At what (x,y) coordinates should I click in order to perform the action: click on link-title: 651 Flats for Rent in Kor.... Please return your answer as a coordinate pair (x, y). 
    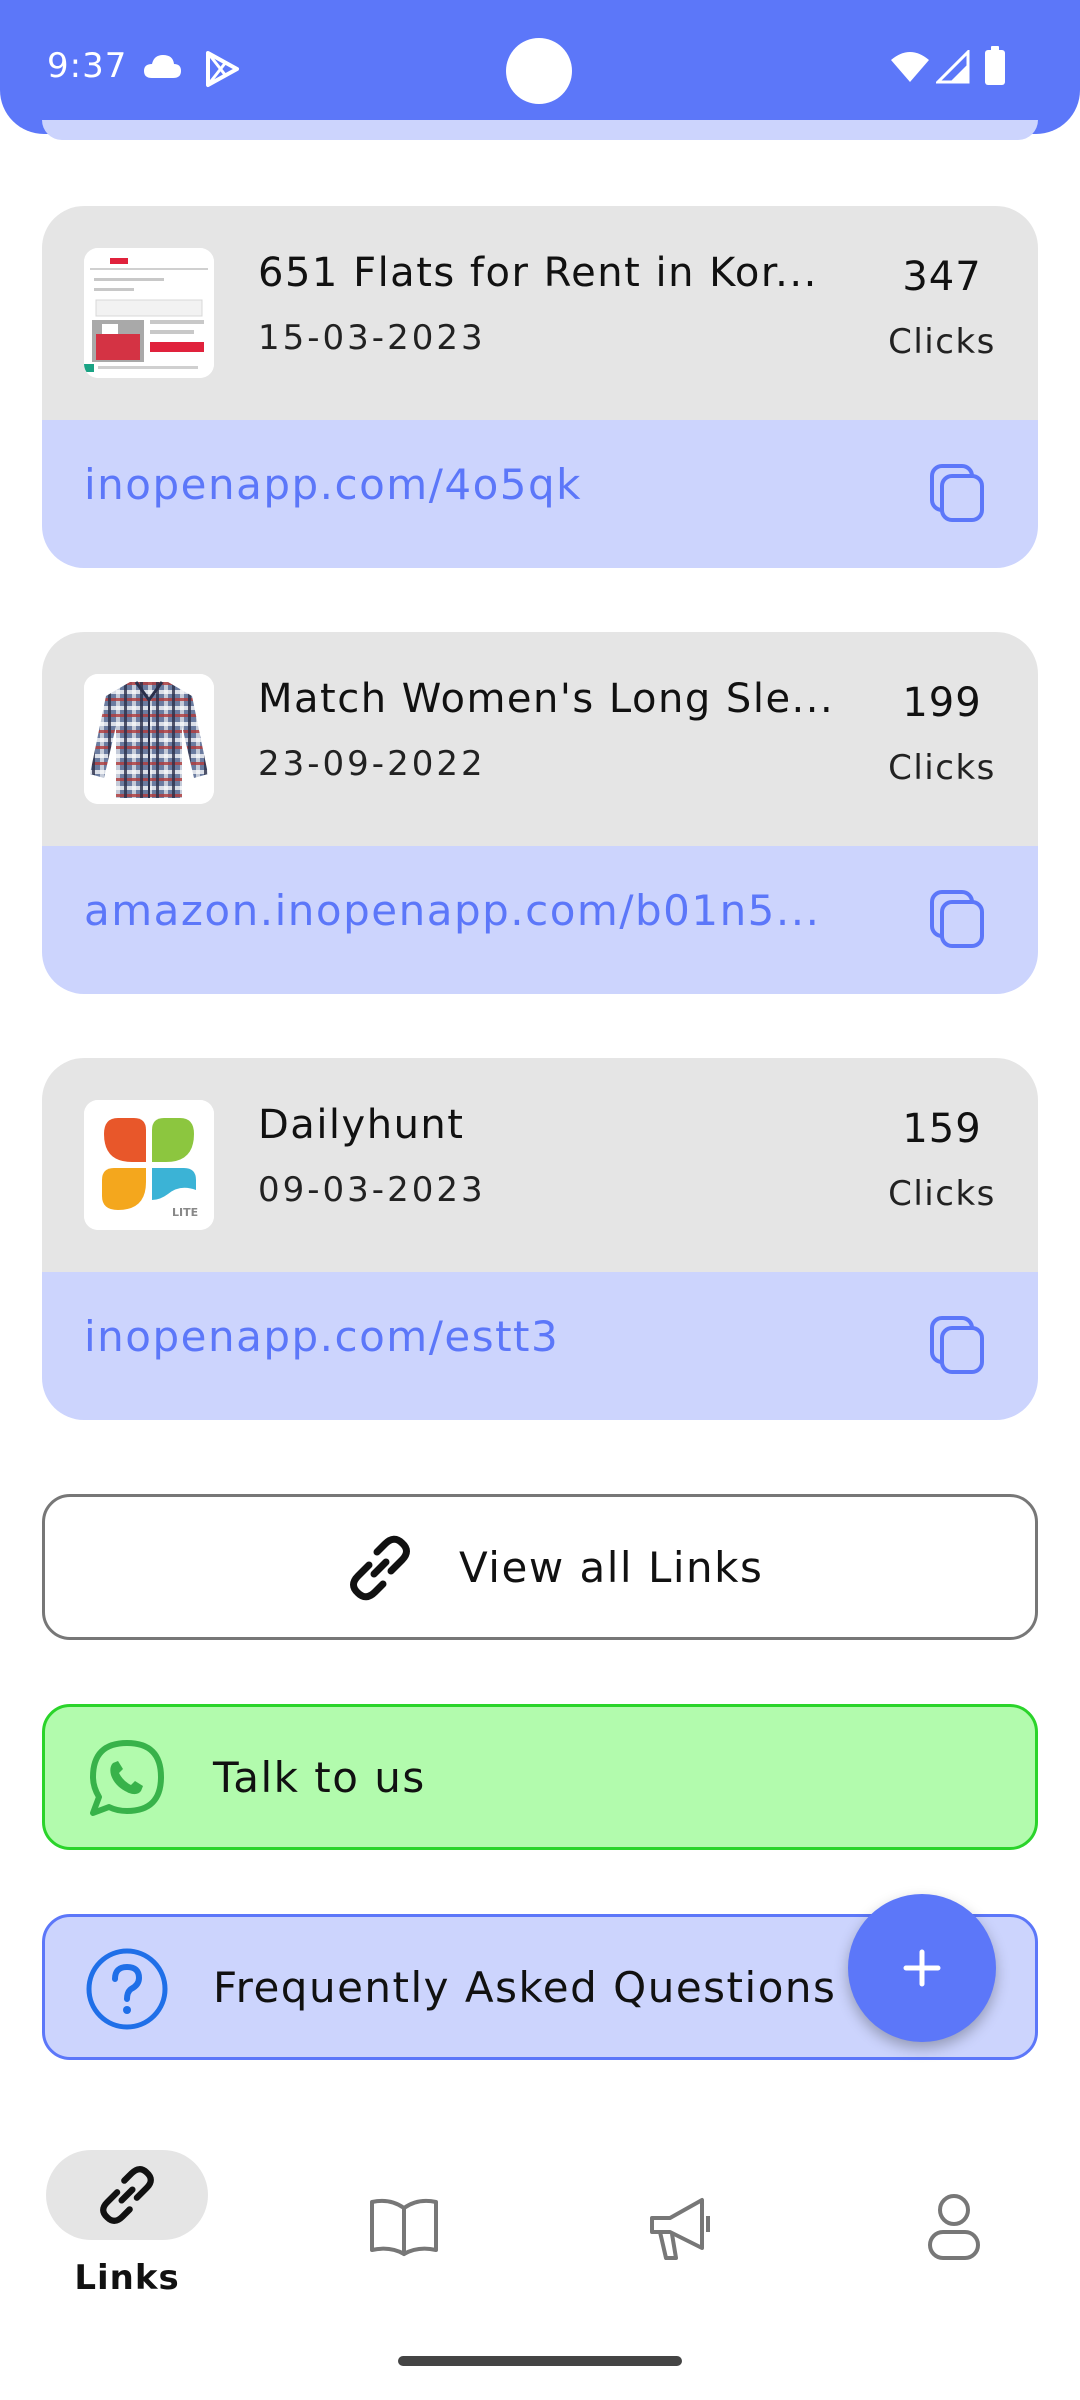
    Looking at the image, I should click on (538, 273).